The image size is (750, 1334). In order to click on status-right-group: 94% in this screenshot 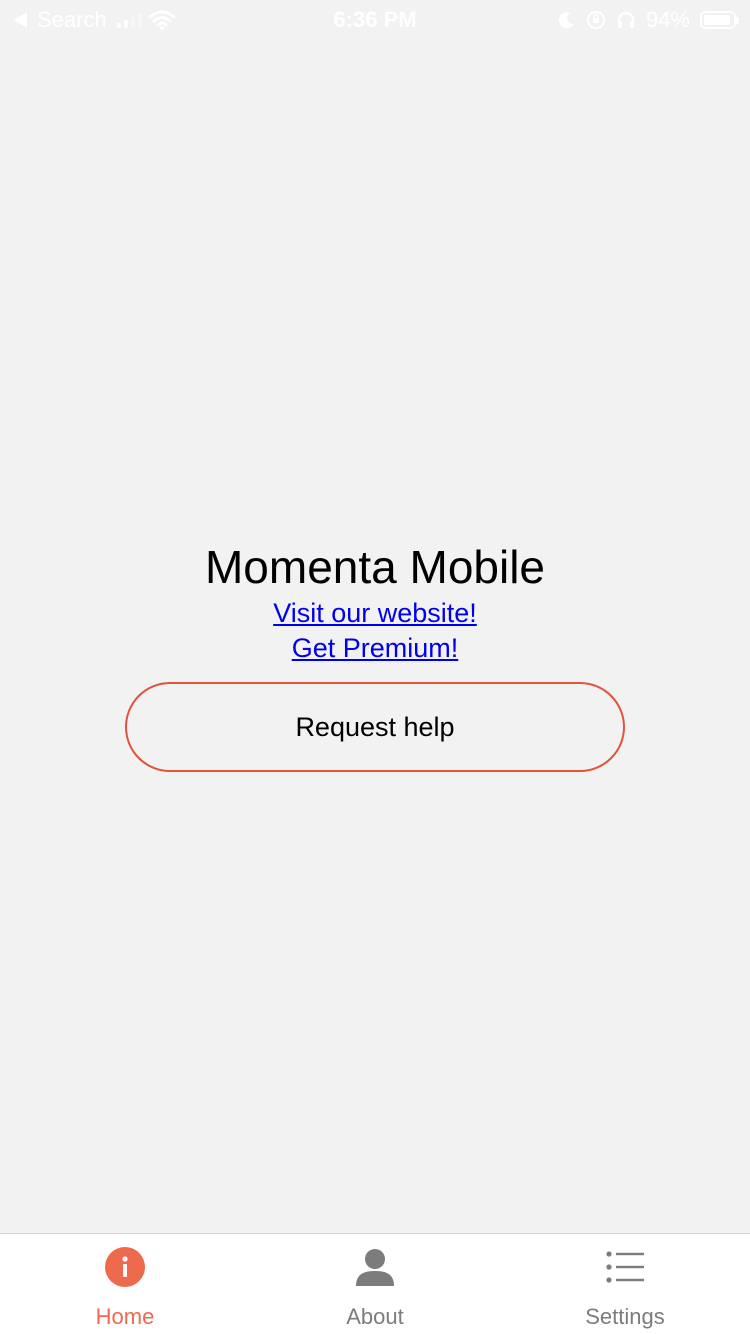, I will do `click(648, 20)`.